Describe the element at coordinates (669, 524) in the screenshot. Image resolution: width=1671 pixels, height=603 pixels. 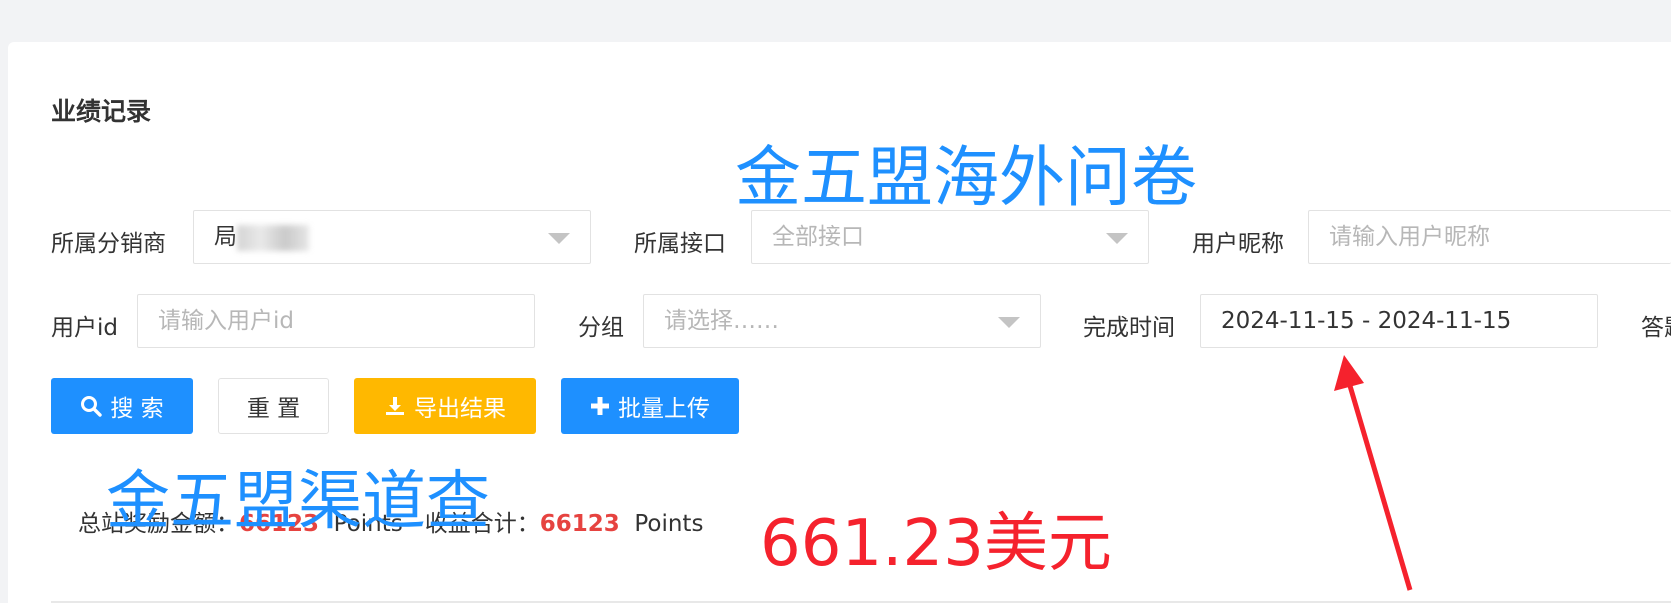
I see `income-unit: Points` at that location.